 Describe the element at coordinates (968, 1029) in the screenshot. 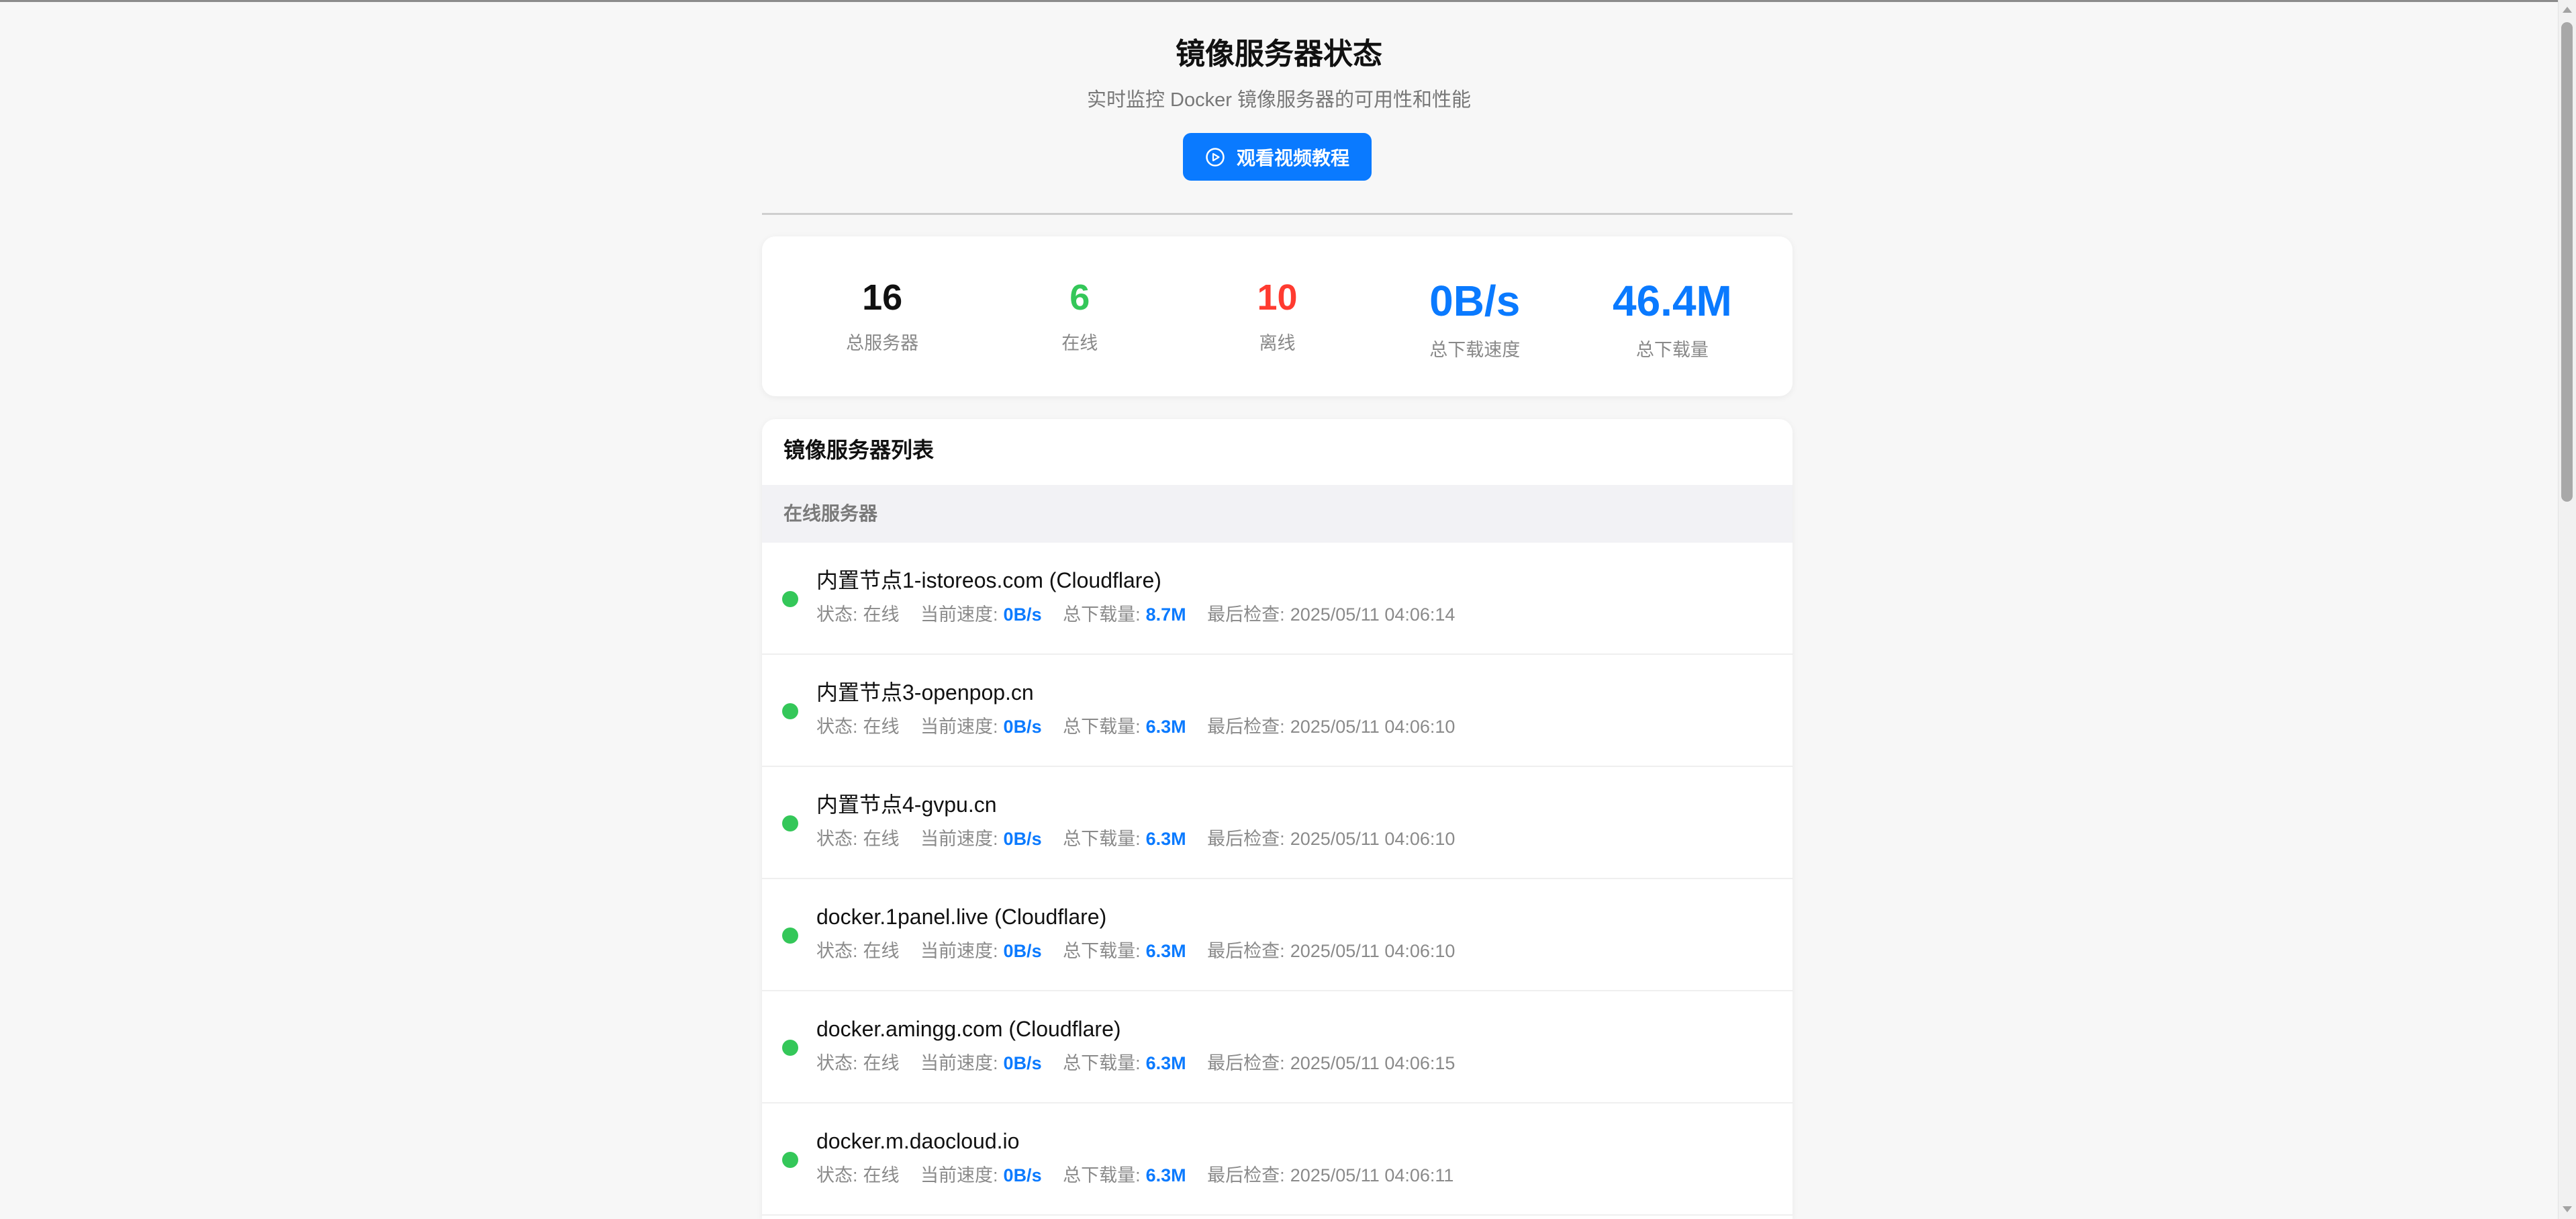

I see `server-name: docker.amingg.com (Cloudflare)` at that location.